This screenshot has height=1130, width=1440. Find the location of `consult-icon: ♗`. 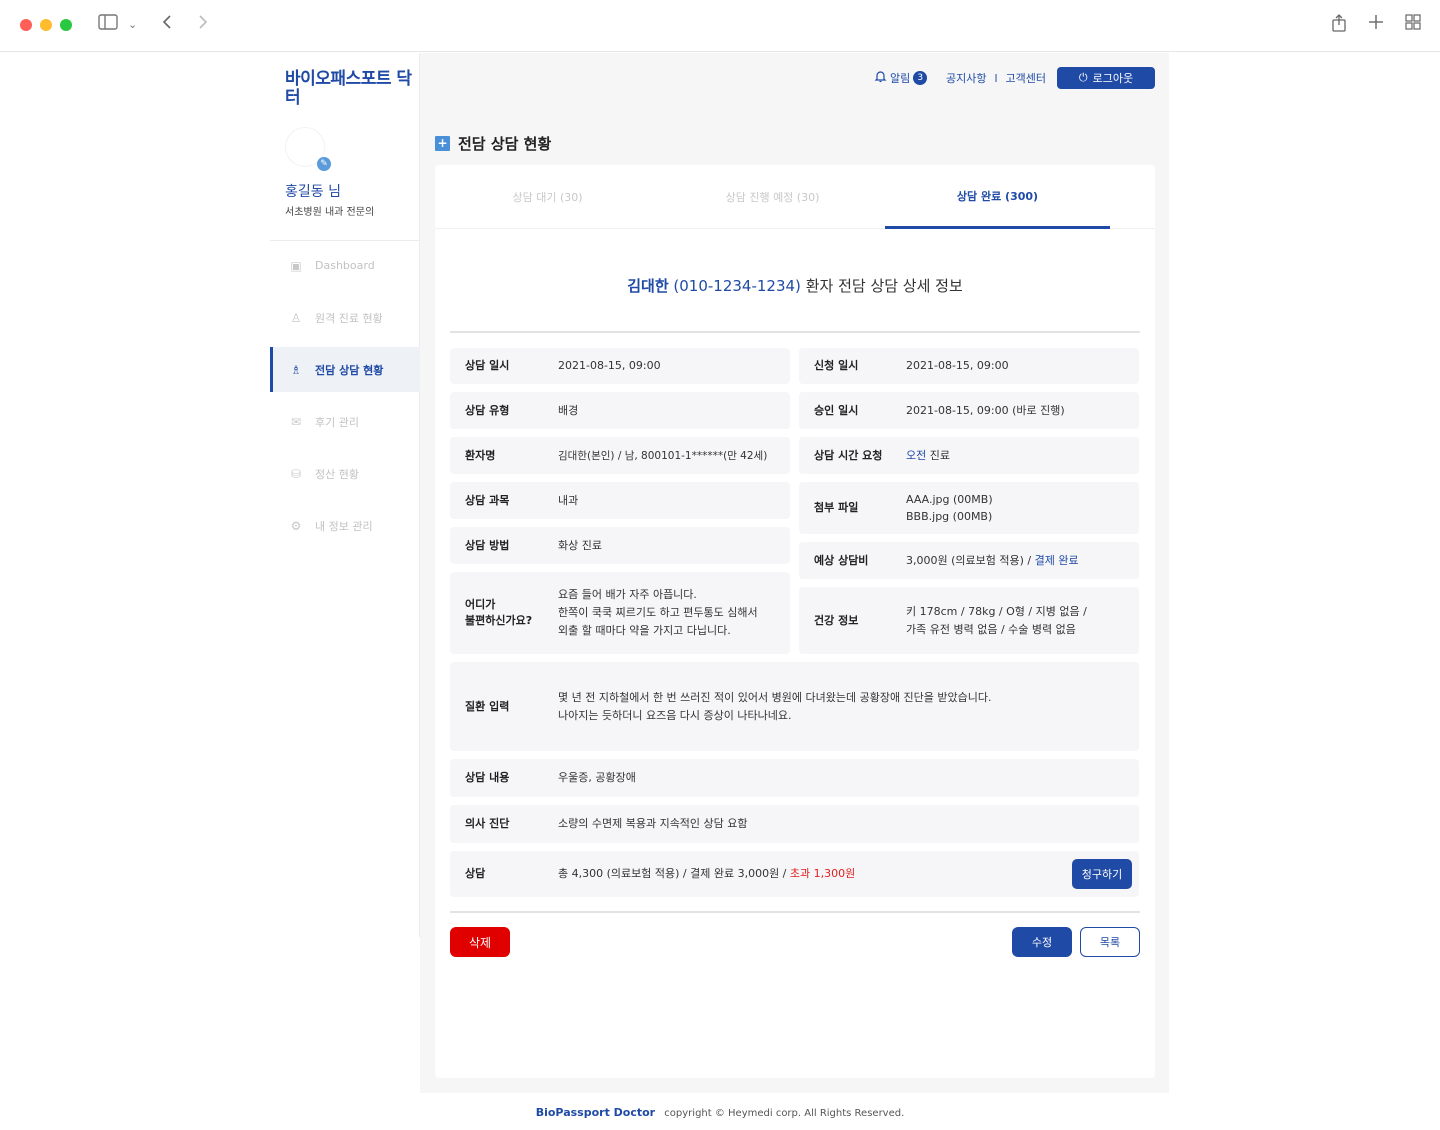

consult-icon: ♗ is located at coordinates (296, 369).